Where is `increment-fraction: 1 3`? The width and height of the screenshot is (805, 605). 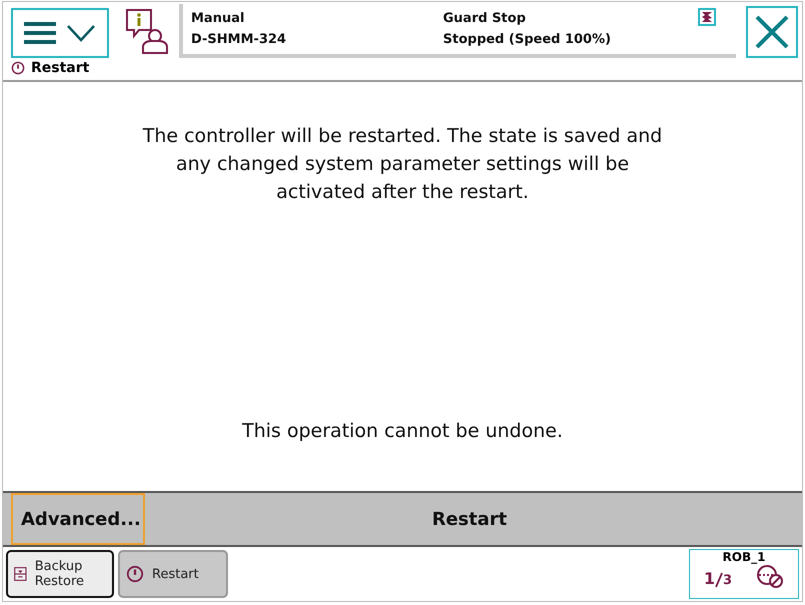
increment-fraction: 1 3 is located at coordinates (718, 578).